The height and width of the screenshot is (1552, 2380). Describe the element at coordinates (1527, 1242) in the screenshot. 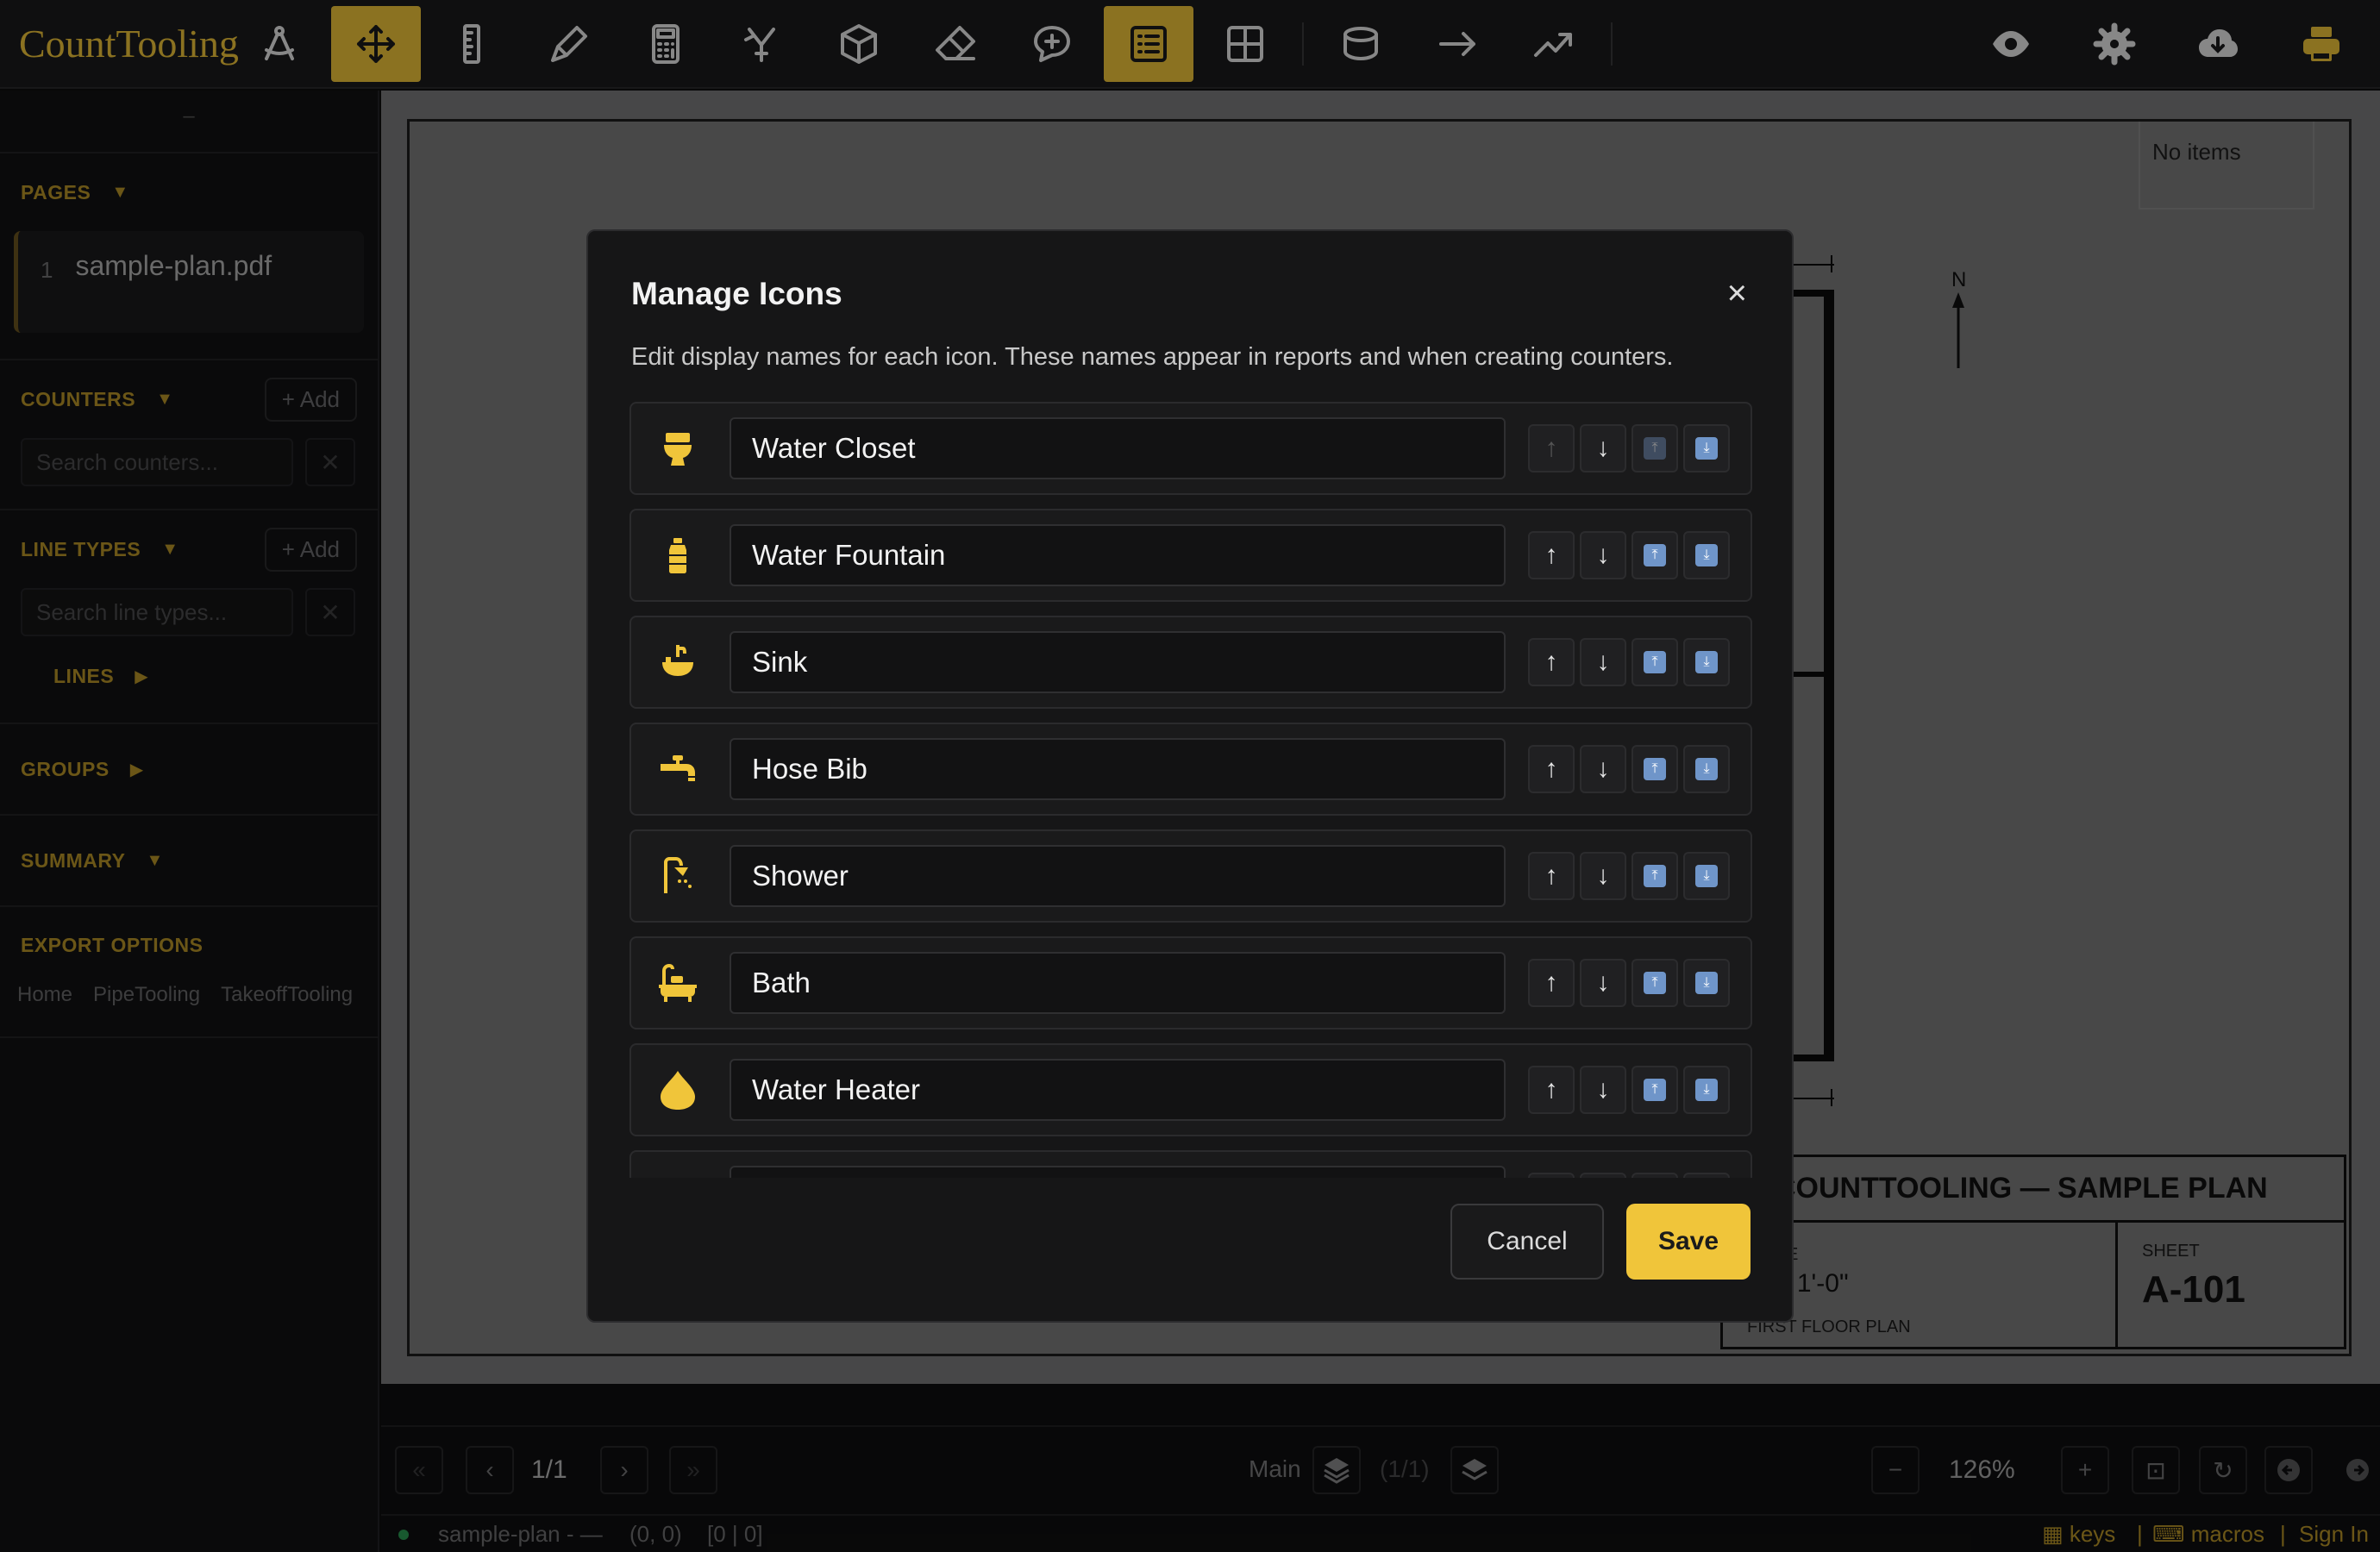

I see `cancel-button: Cancel` at that location.